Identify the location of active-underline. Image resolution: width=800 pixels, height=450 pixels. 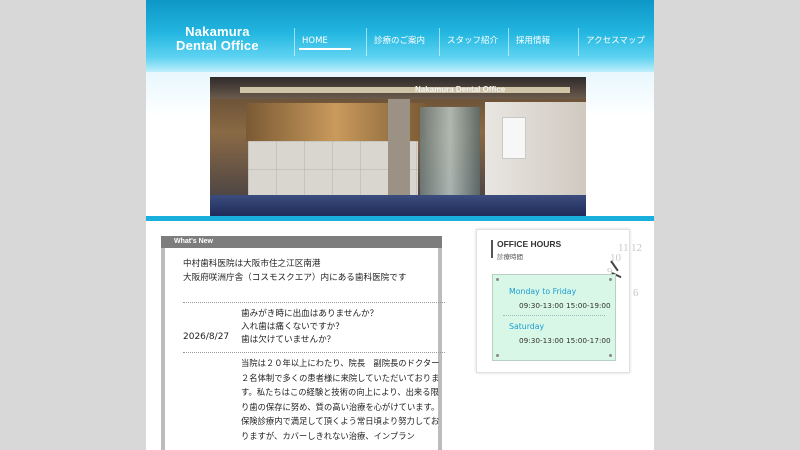
(325, 49).